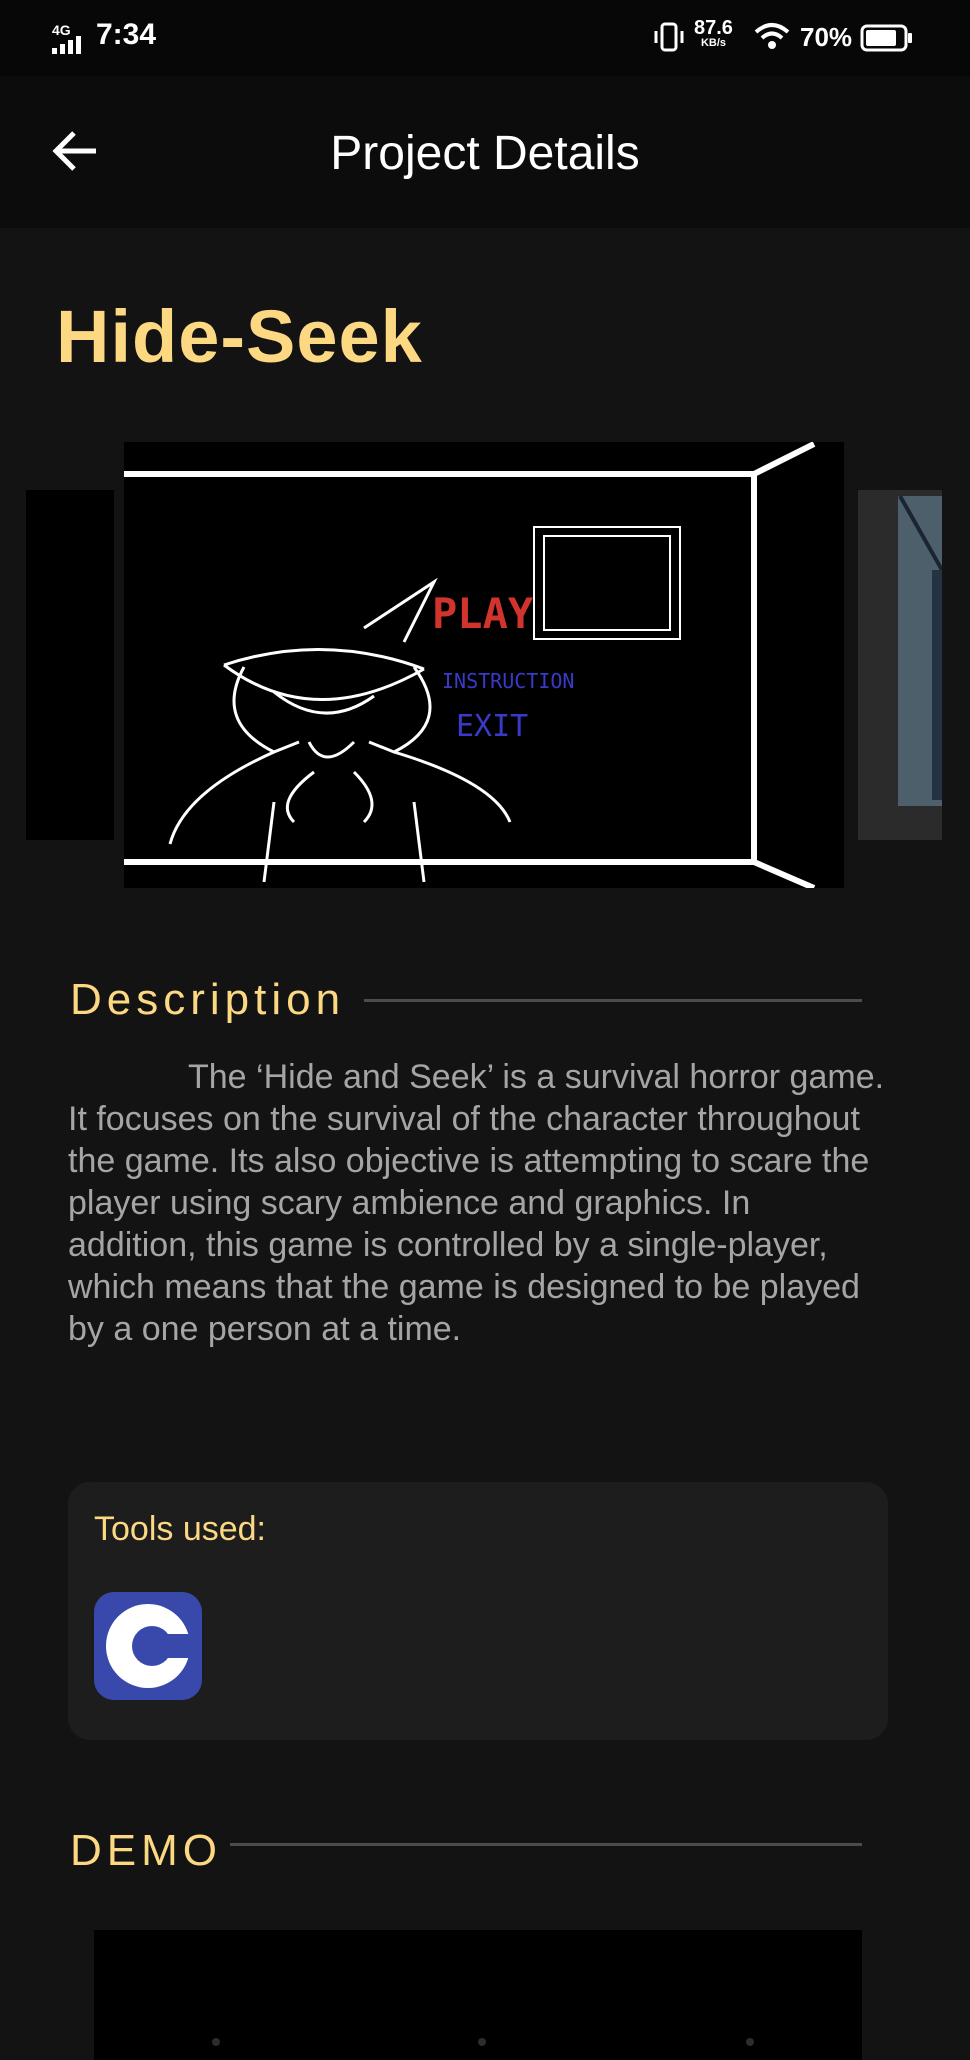 The height and width of the screenshot is (2060, 970). What do you see at coordinates (126, 34) in the screenshot?
I see `clock: 7:34` at bounding box center [126, 34].